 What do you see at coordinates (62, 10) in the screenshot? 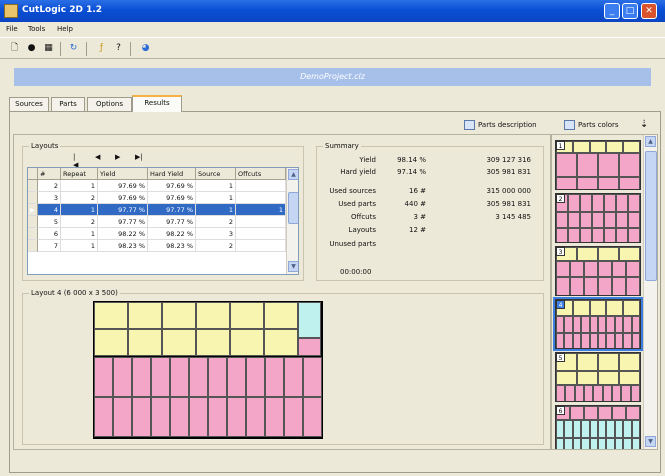
I see `window-title: CutLogic 2D 1.2` at bounding box center [62, 10].